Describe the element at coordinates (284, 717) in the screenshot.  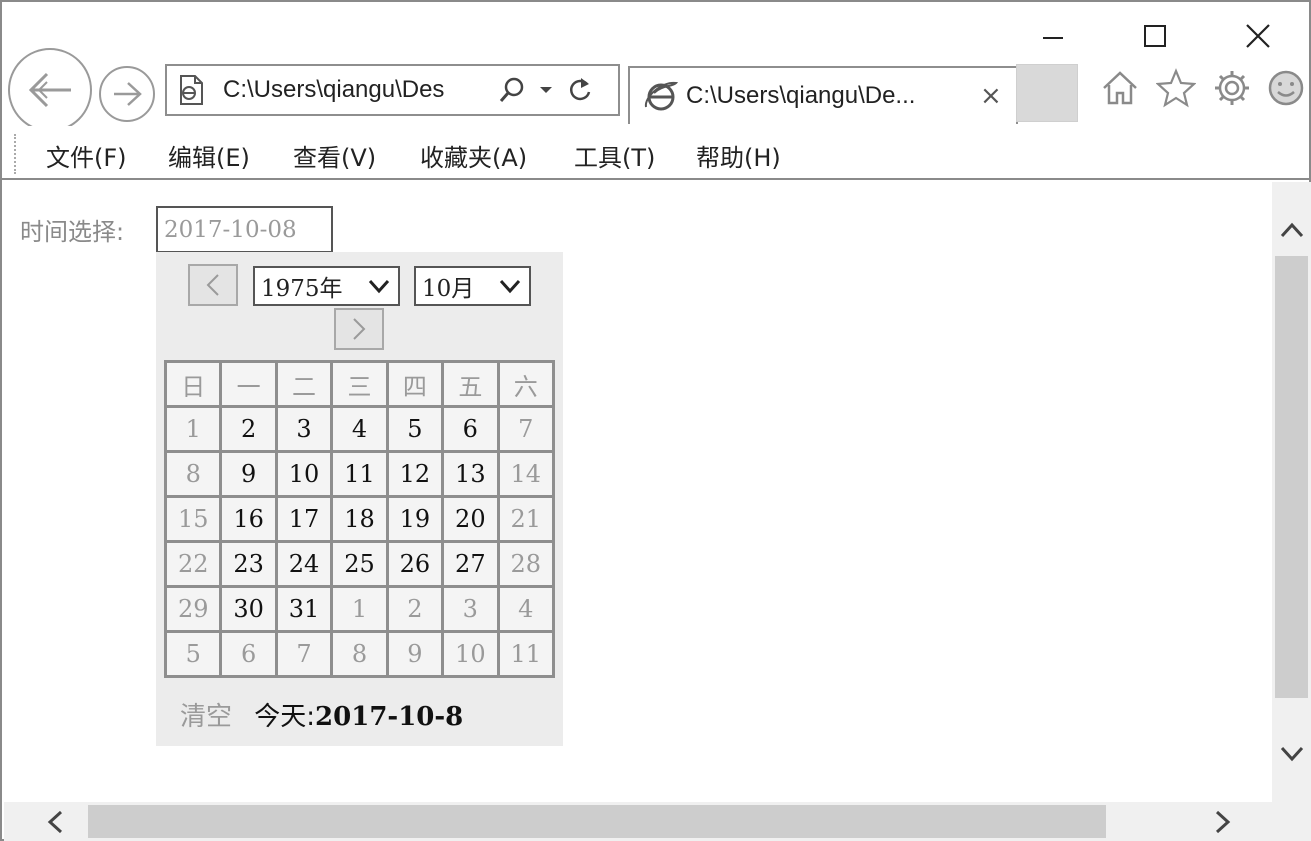
I see `today-label: 今天:` at that location.